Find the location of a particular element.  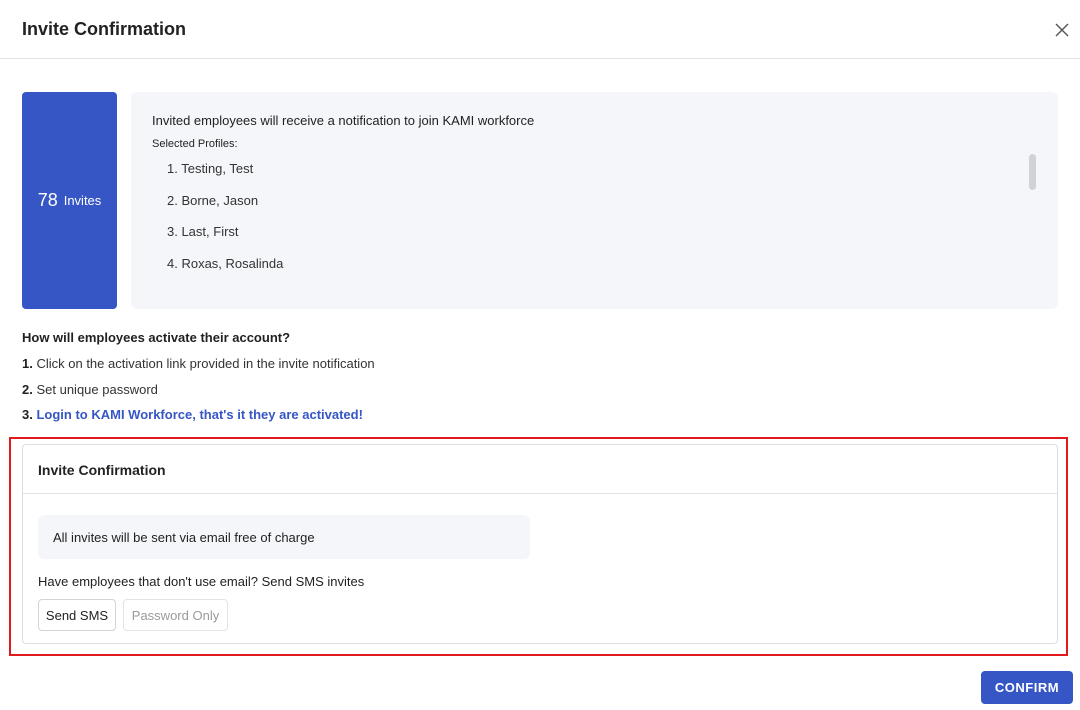

profile-item: 1. Testing, Test is located at coordinates (210, 168).